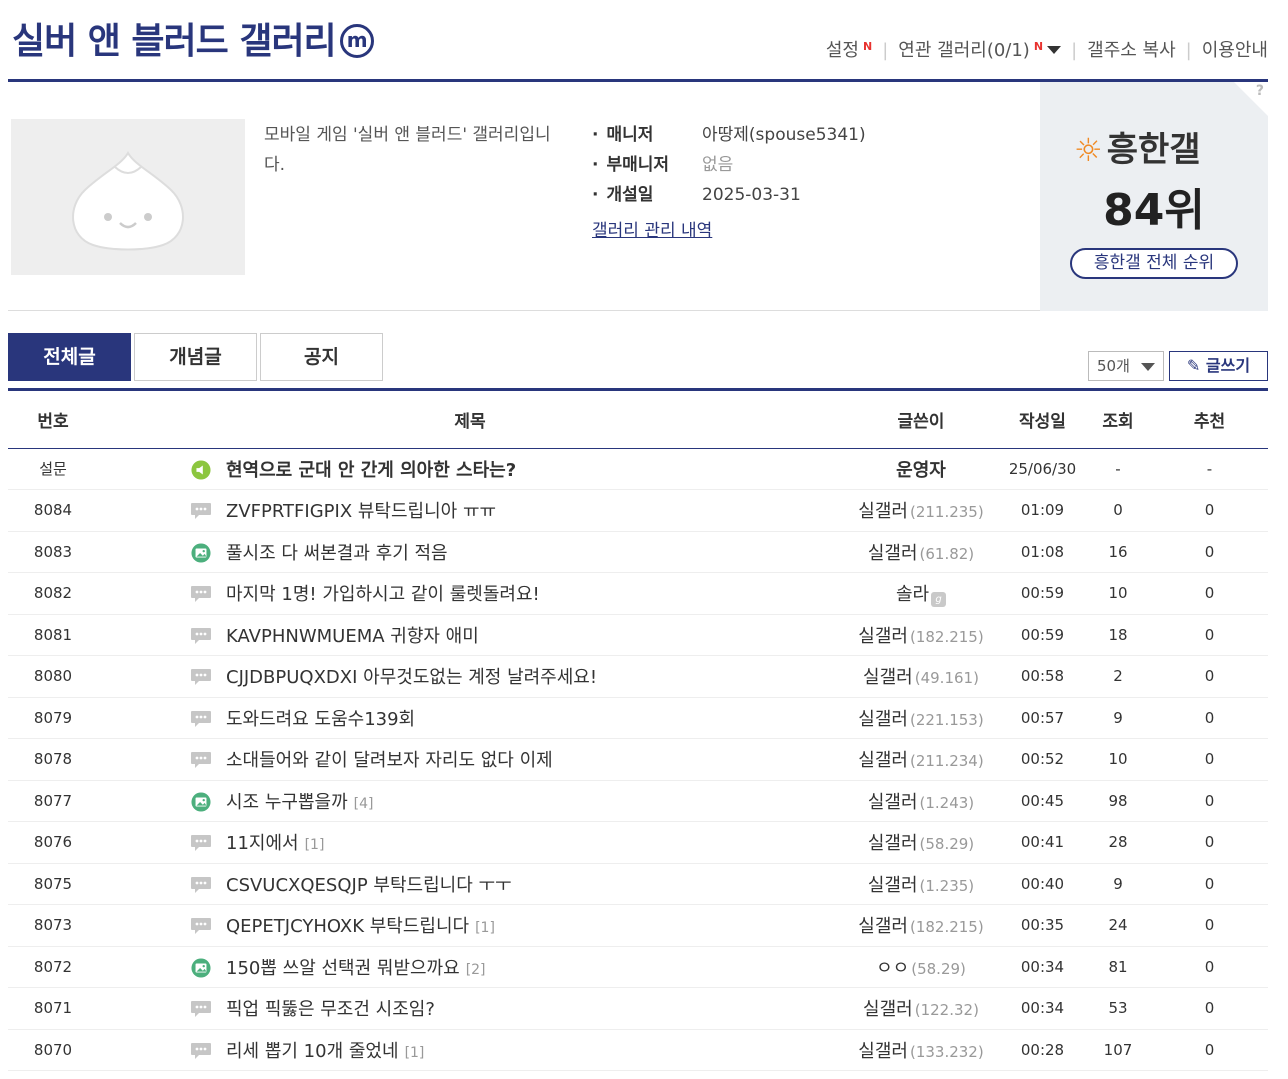 Image resolution: width=1288 pixels, height=1079 pixels. Describe the element at coordinates (1126, 366) in the screenshot. I see `list-count-select: 50개` at that location.